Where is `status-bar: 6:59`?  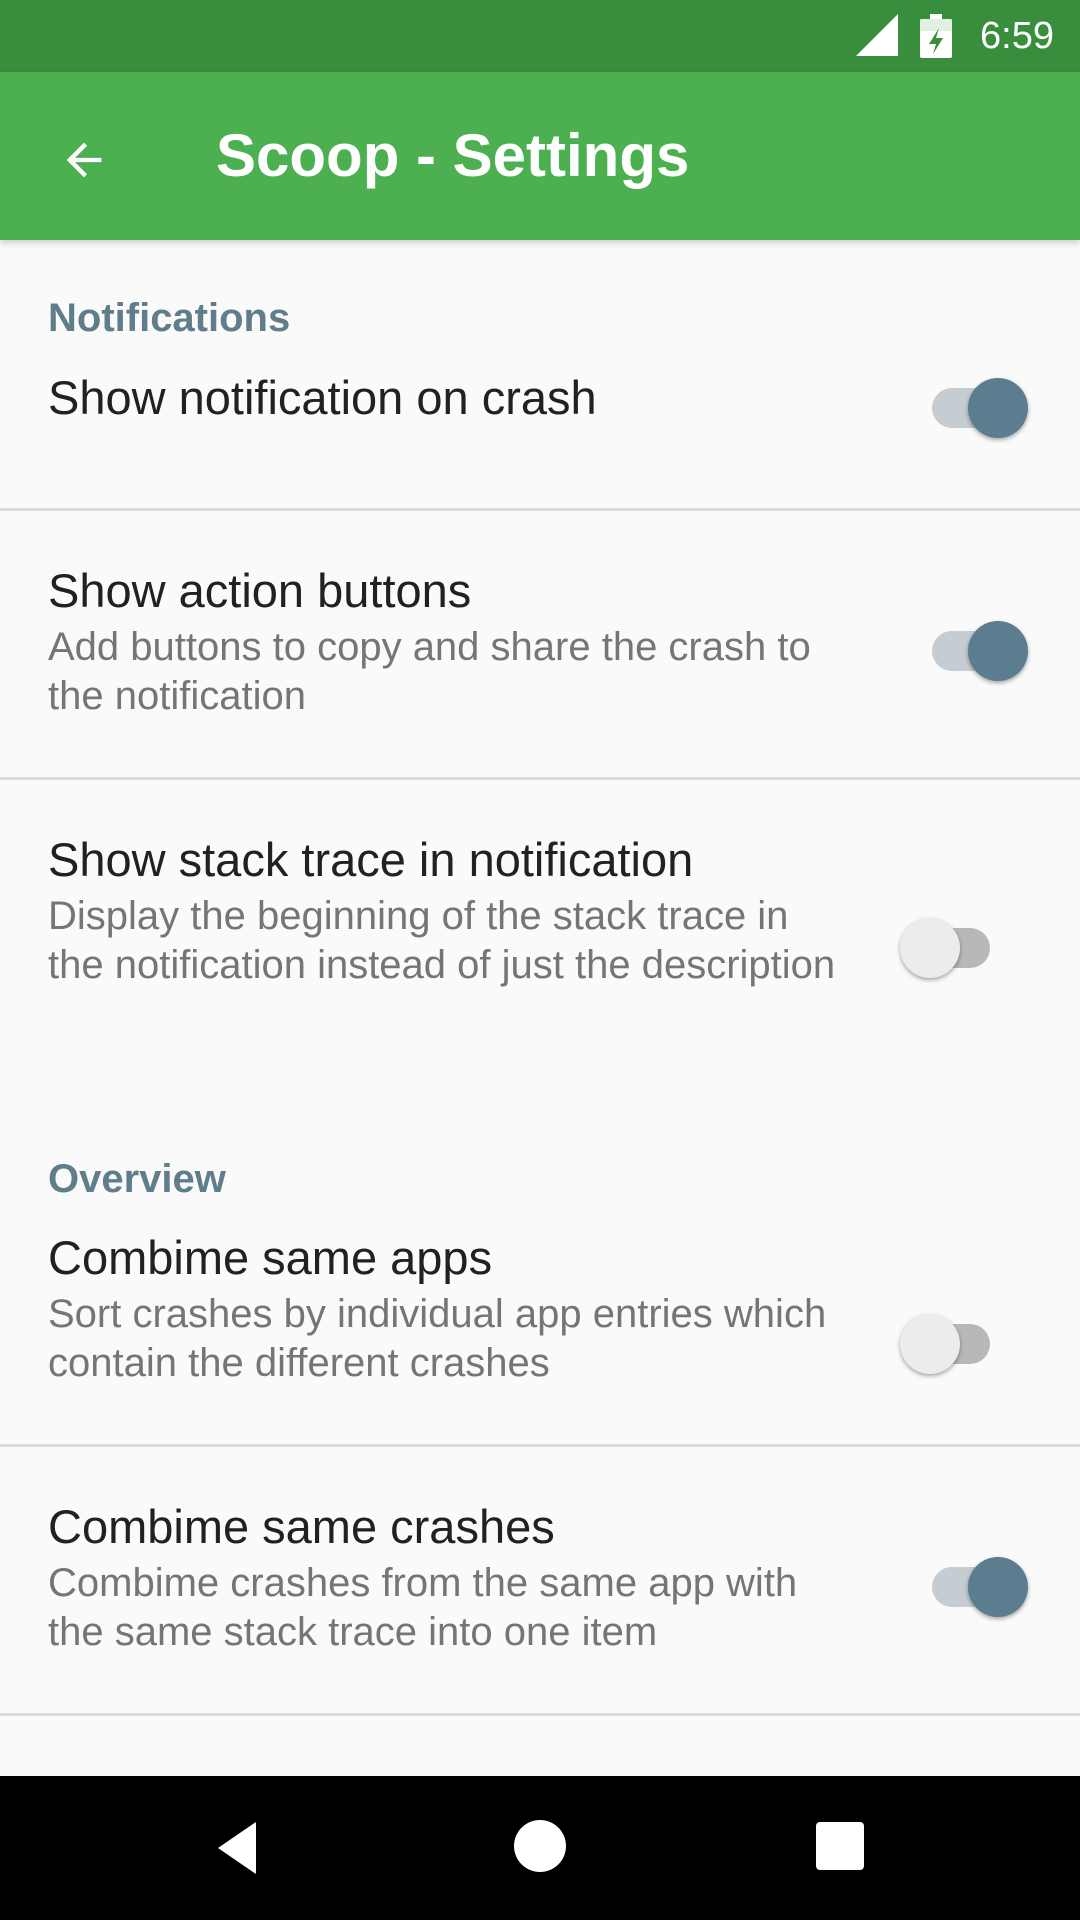 status-bar: 6:59 is located at coordinates (540, 36).